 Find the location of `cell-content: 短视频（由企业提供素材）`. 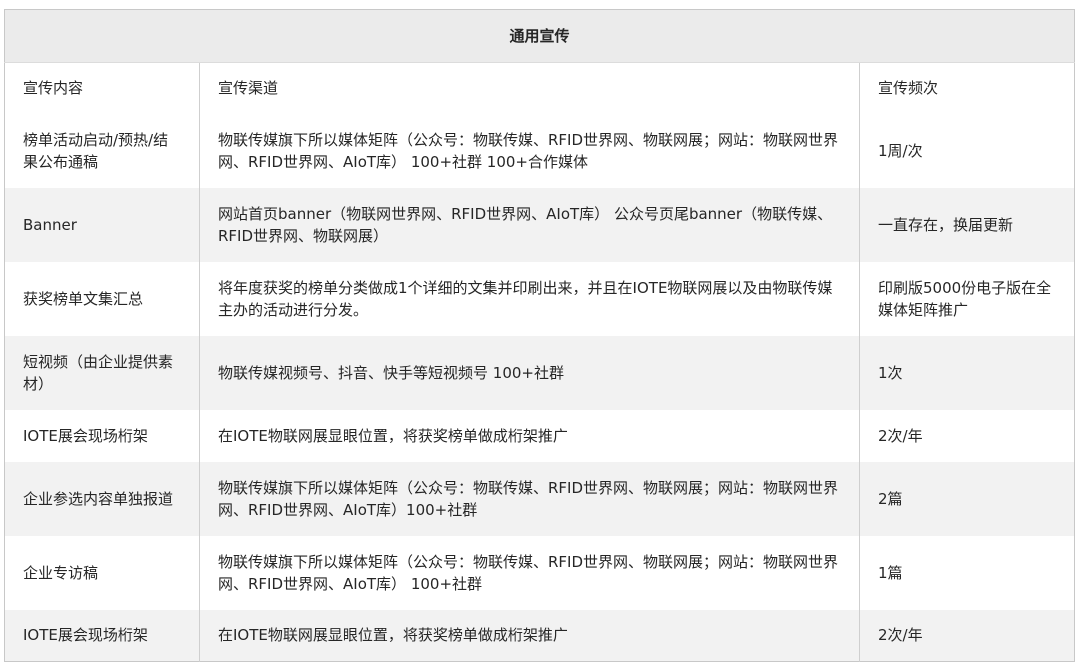

cell-content: 短视频（由企业提供素材） is located at coordinates (102, 372).